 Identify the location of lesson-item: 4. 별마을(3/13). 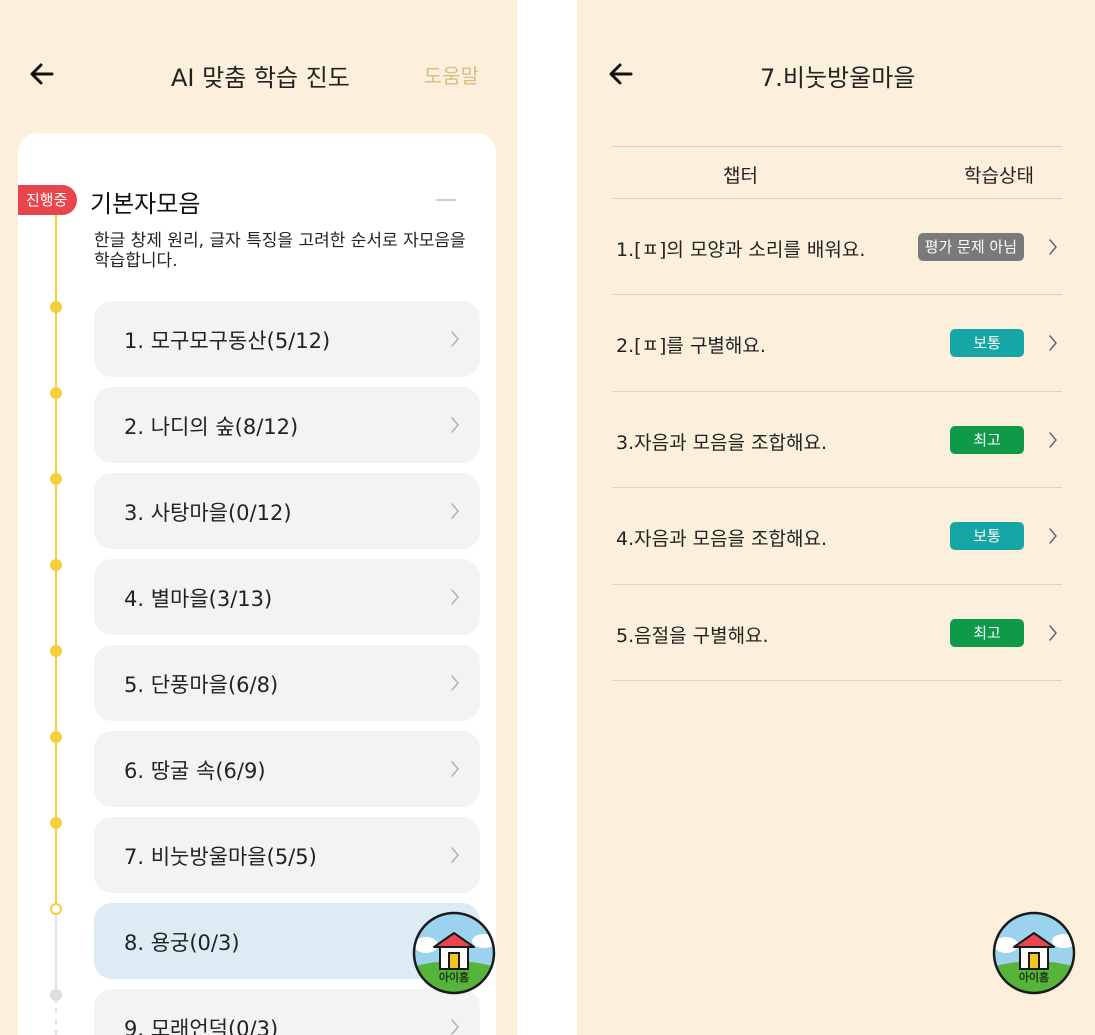
(287, 597).